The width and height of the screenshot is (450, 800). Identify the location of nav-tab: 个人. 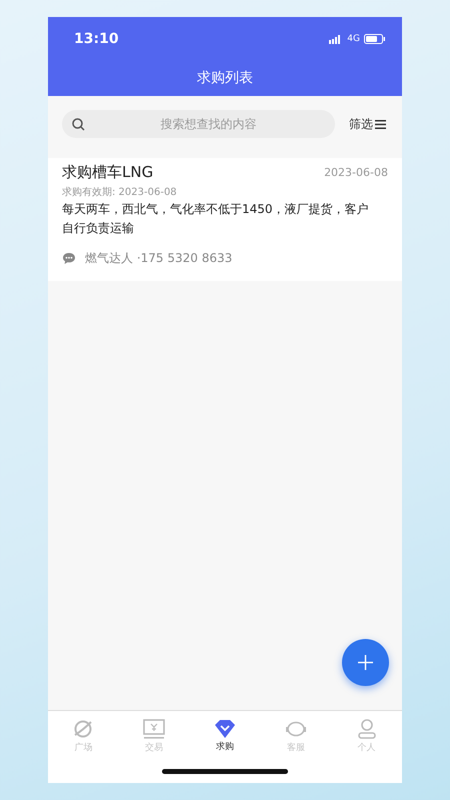
(366, 735).